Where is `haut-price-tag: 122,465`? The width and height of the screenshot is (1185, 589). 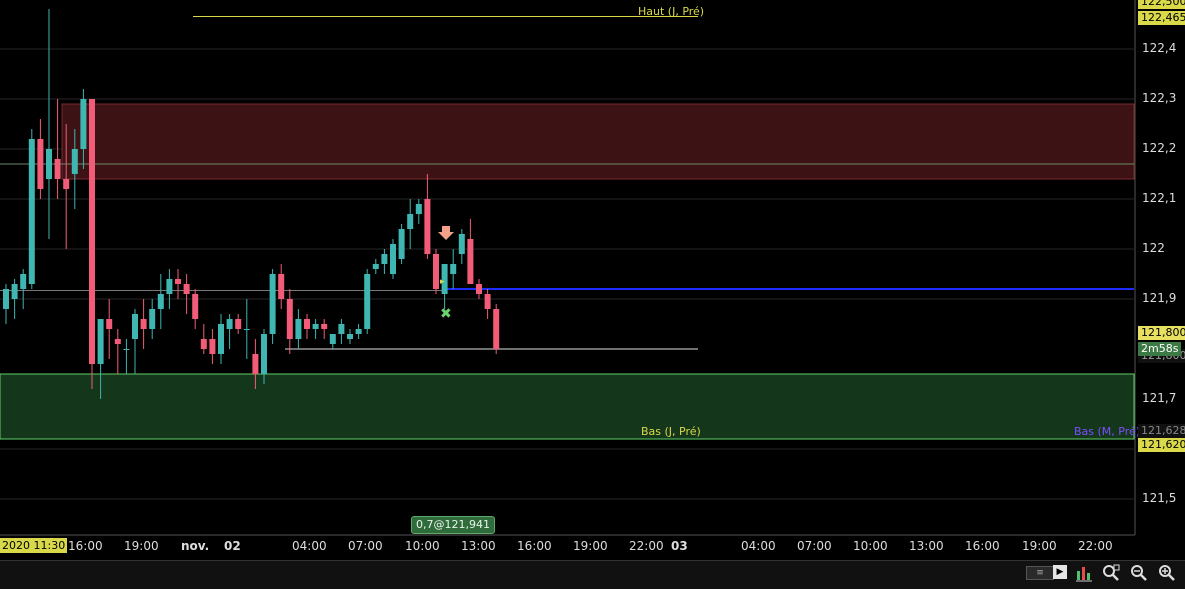
haut-price-tag: 122,465 is located at coordinates (1161, 18).